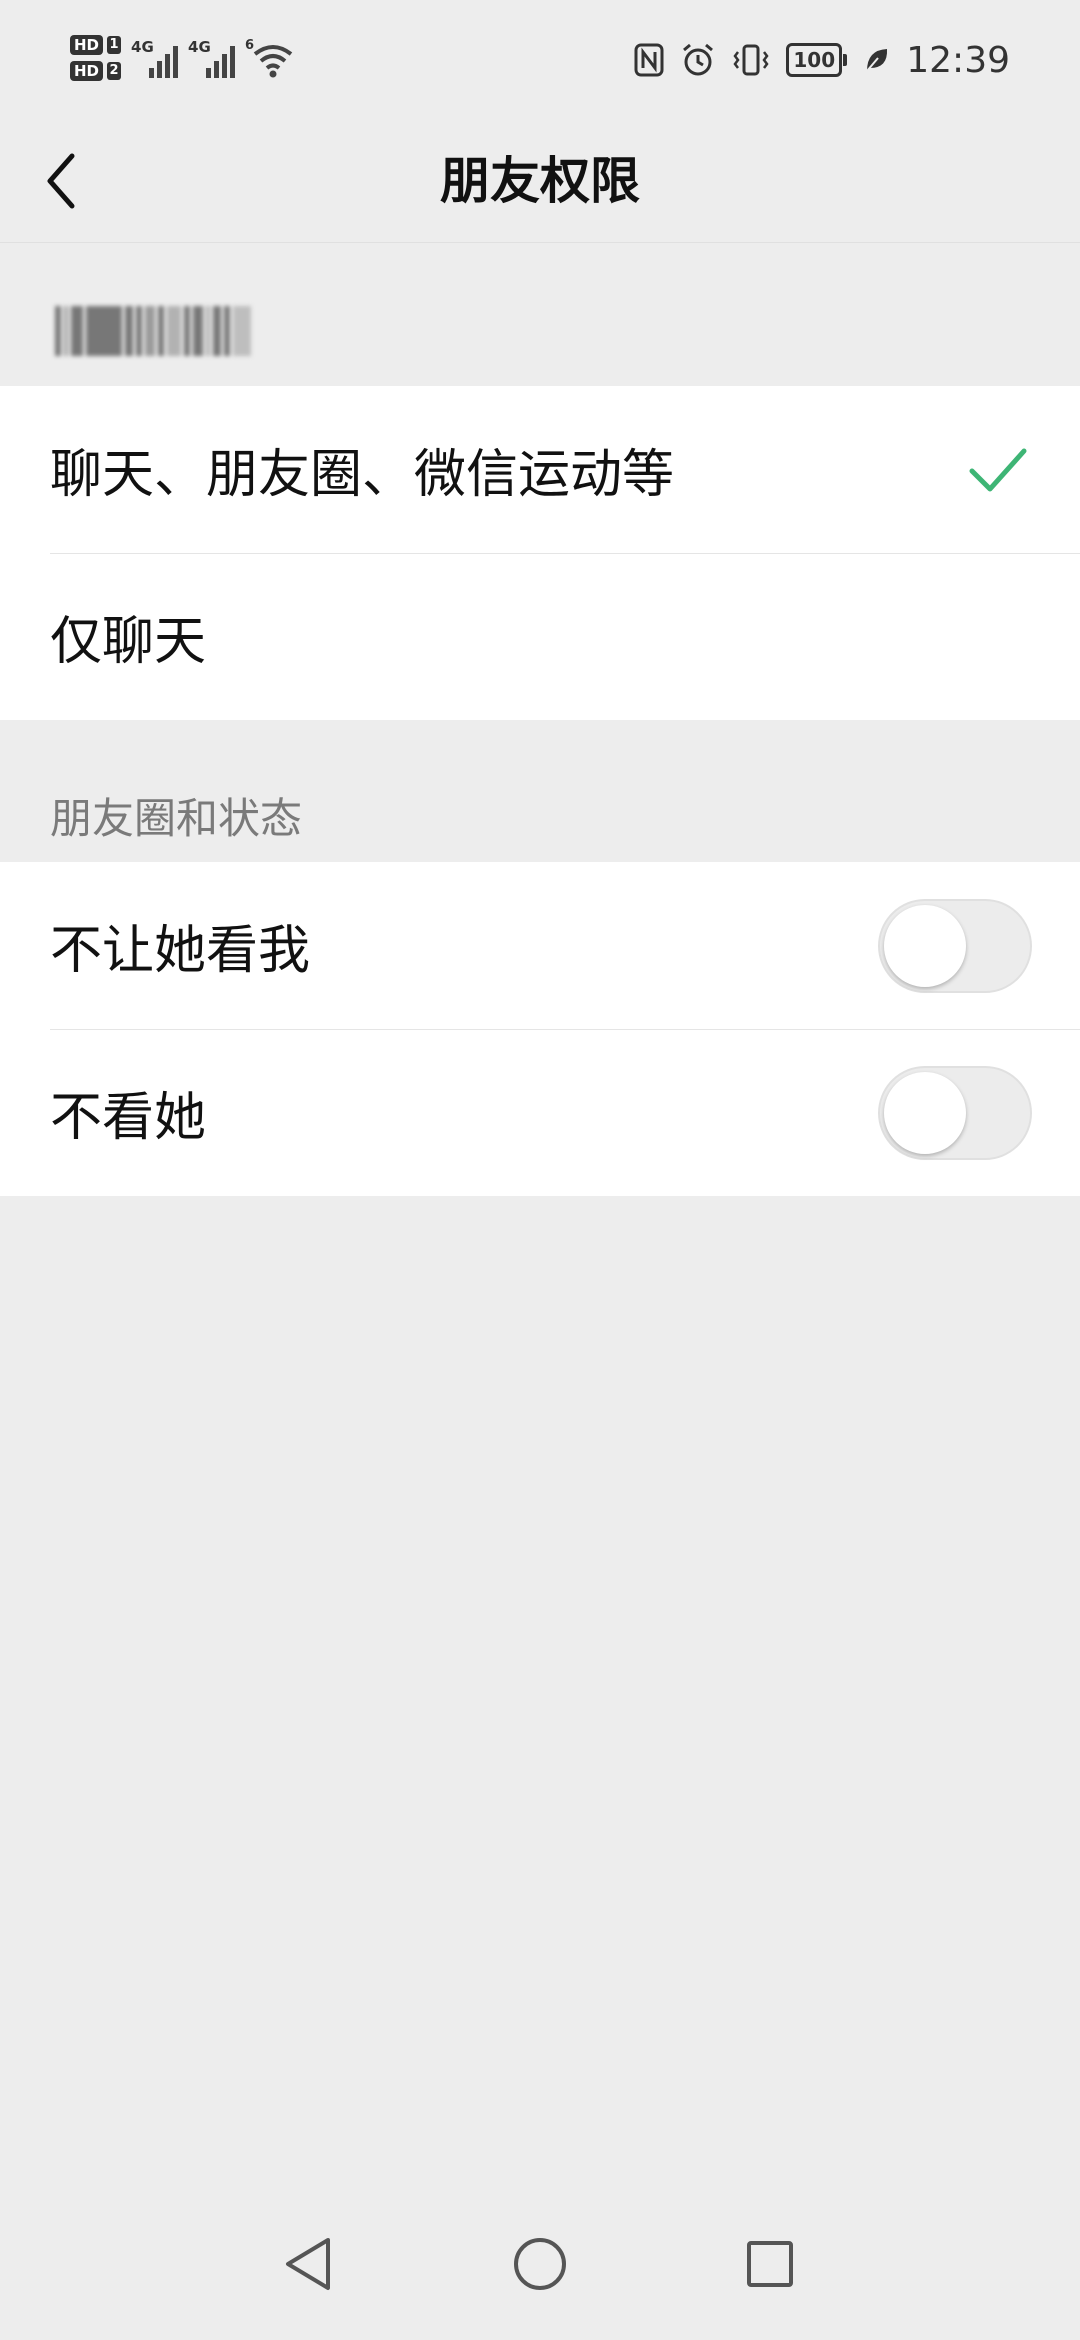 The image size is (1080, 2340). I want to click on signal-1: 4G, so click(155, 58).